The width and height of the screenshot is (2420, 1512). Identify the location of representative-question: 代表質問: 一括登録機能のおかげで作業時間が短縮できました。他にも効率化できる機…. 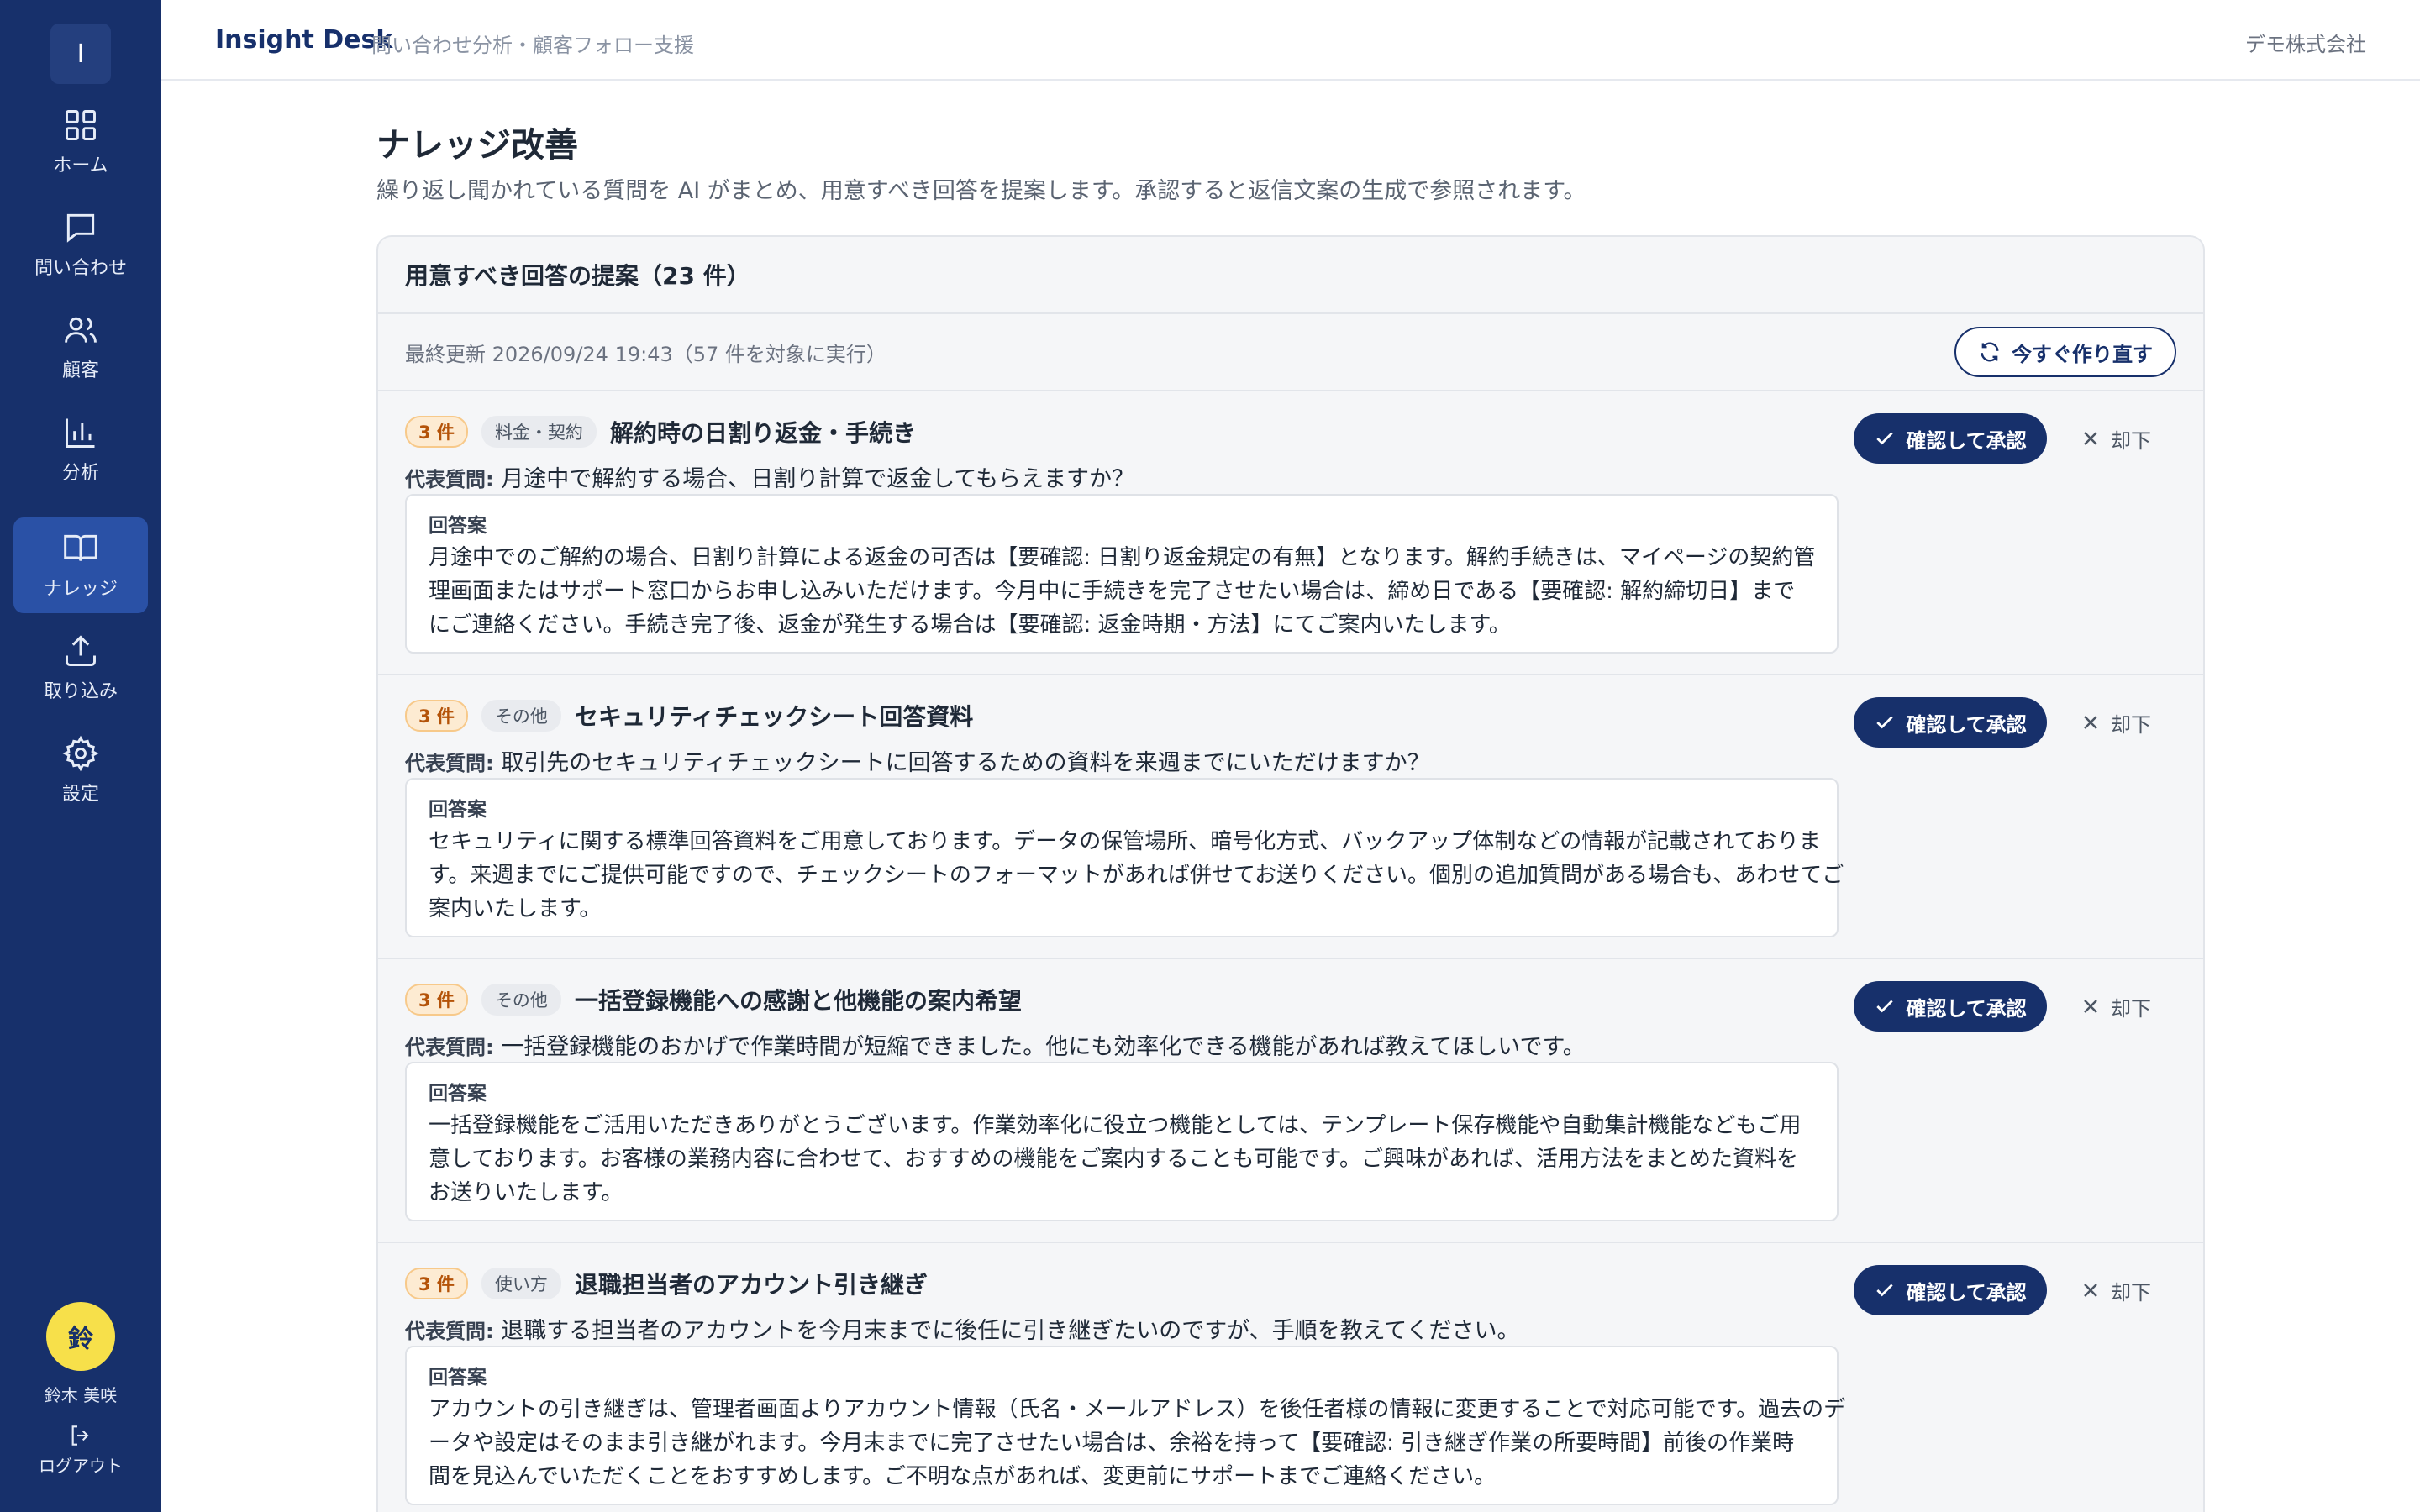
(1290, 1044).